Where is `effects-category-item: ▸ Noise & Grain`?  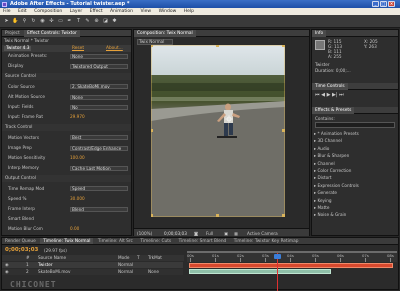 effects-category-item: ▸ Noise & Grain is located at coordinates (356, 214).